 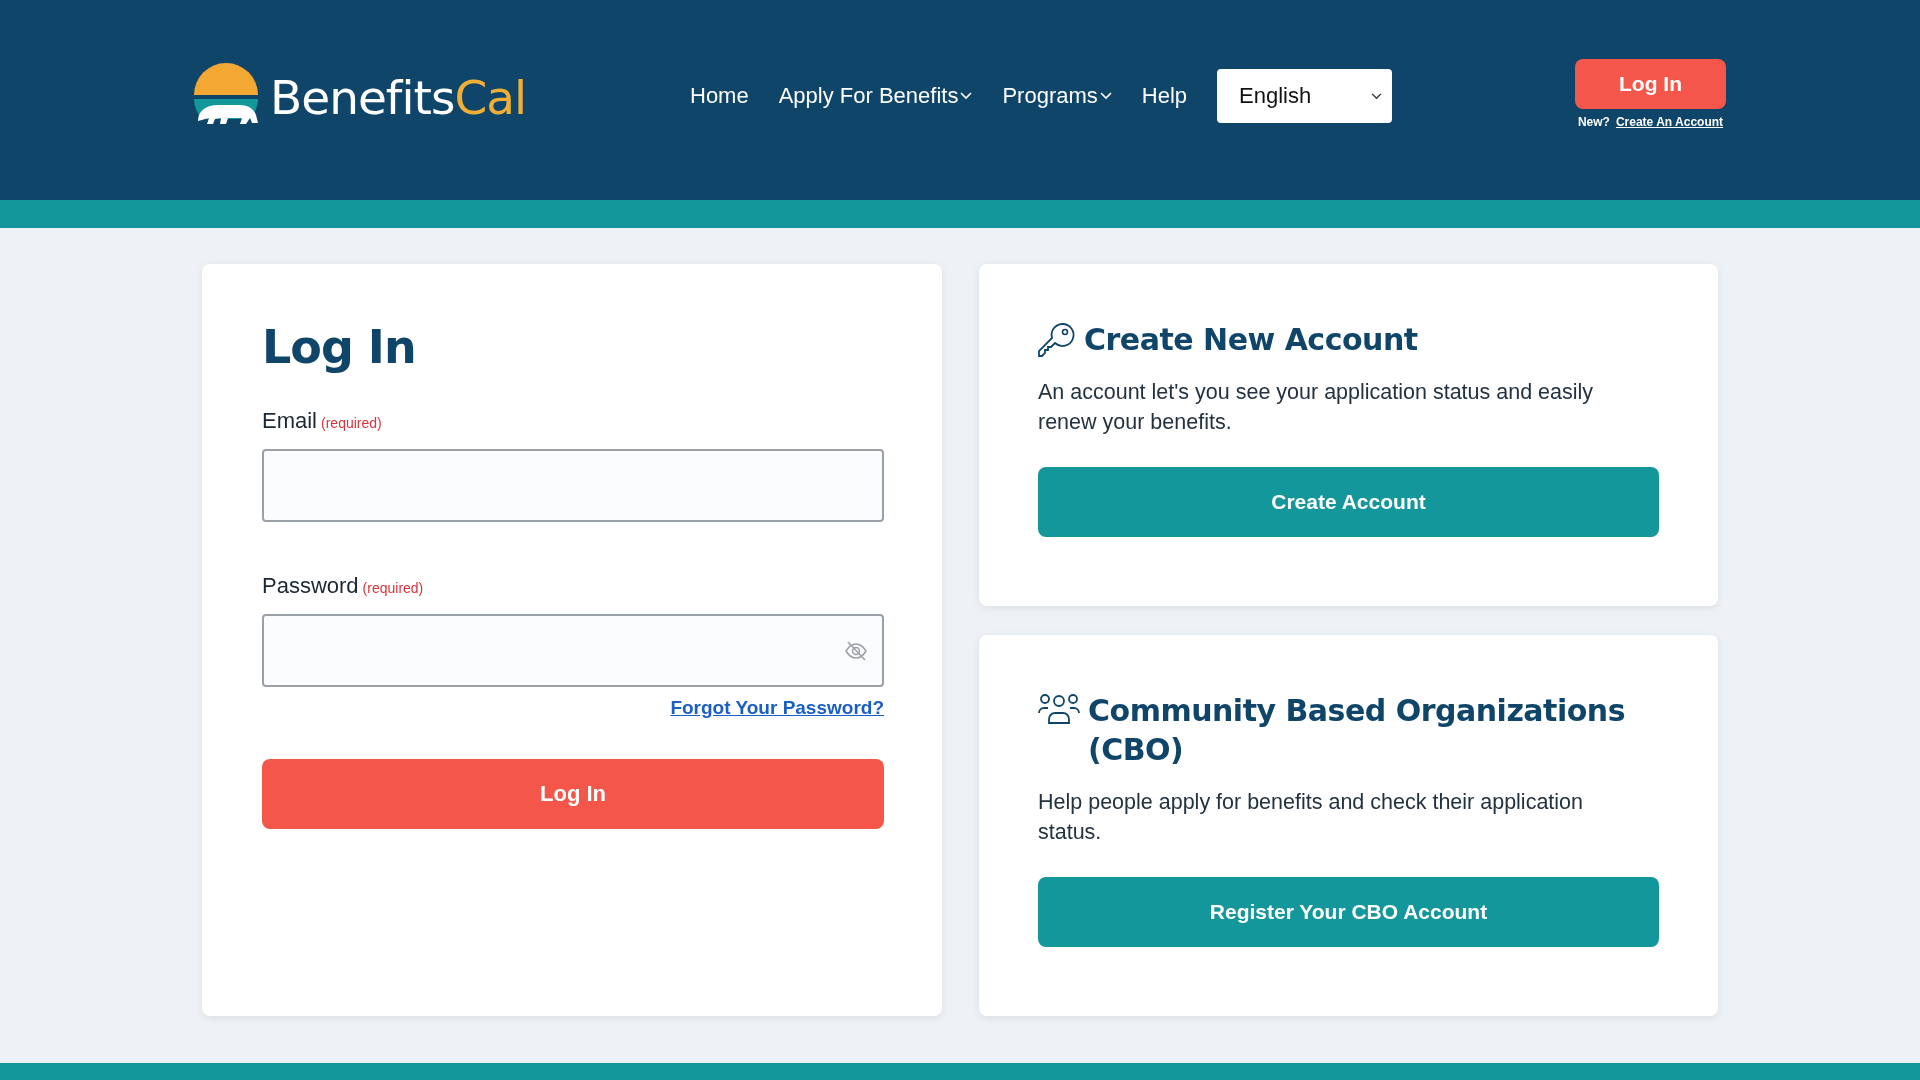 I want to click on nav-link: Apply For Benefits, so click(x=875, y=96).